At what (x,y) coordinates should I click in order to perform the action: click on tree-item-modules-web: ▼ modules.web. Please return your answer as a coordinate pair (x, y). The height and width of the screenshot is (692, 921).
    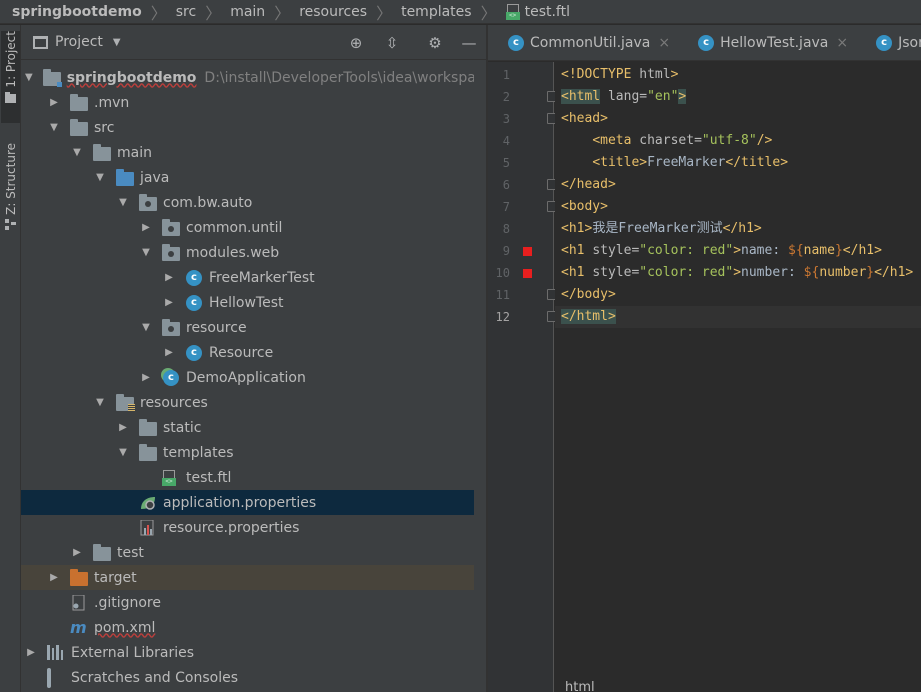
    Looking at the image, I should click on (253, 252).